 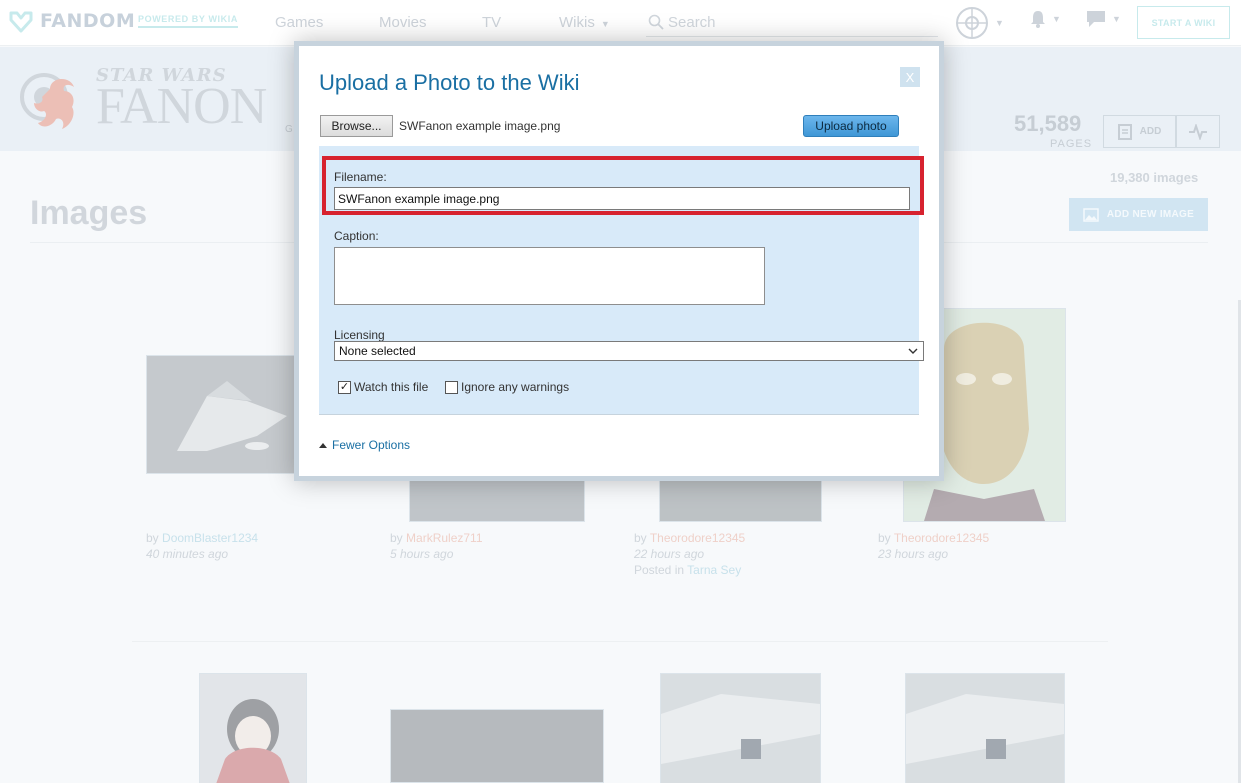 What do you see at coordinates (356, 236) in the screenshot?
I see `caption-label: Caption:` at bounding box center [356, 236].